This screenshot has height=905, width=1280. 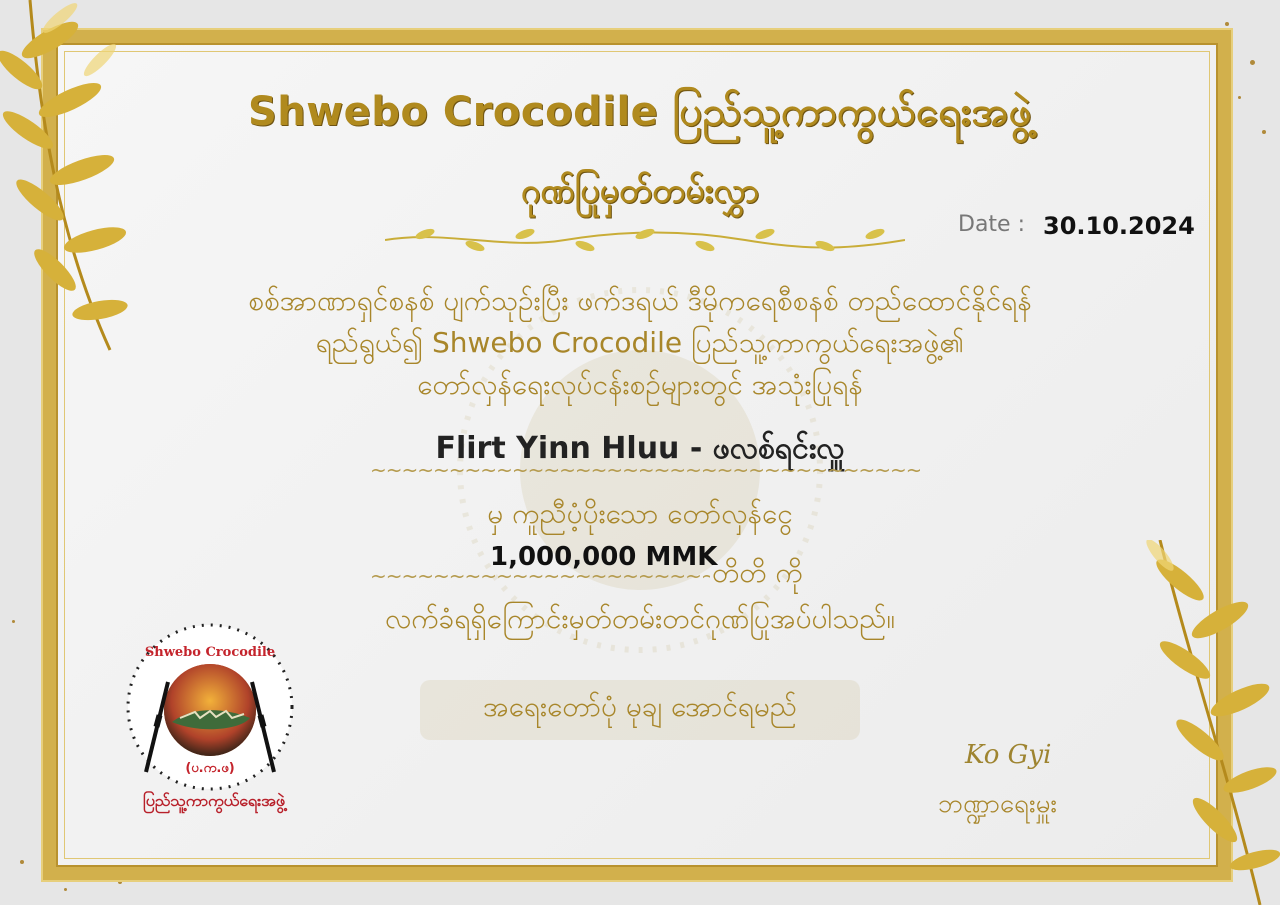 What do you see at coordinates (757, 572) in the screenshot?
I see `amount-suffix: တိတိ ကို` at bounding box center [757, 572].